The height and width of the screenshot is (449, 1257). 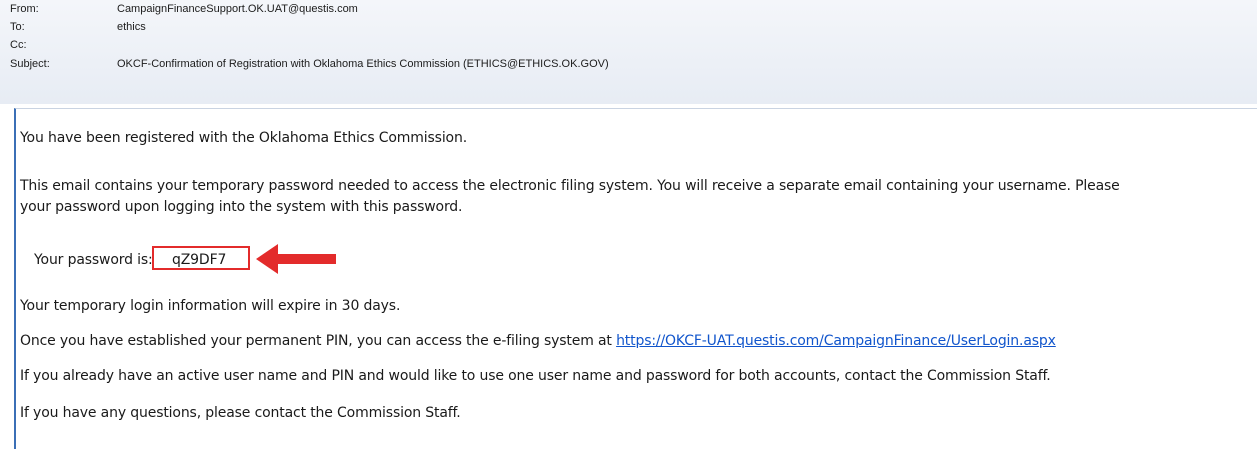 I want to click on password-label: Your password is:, so click(x=93, y=260).